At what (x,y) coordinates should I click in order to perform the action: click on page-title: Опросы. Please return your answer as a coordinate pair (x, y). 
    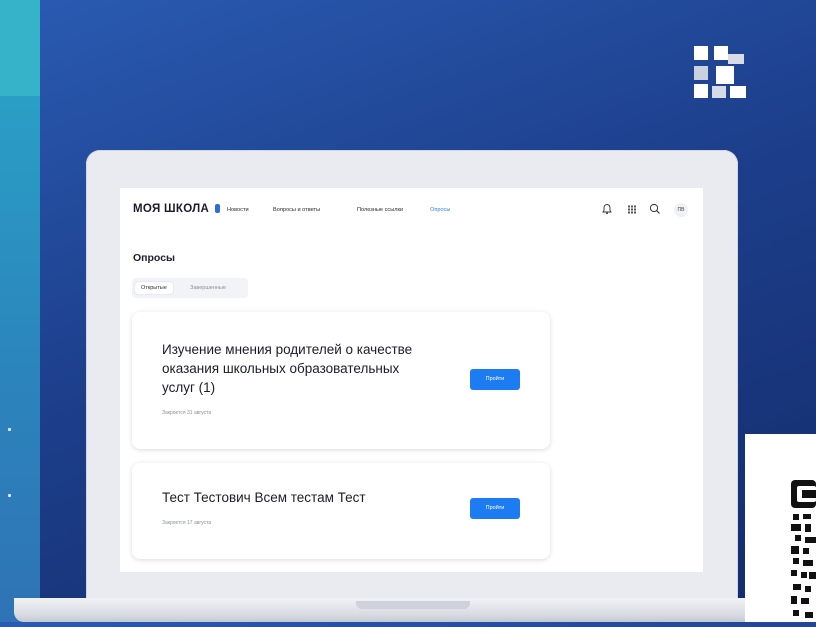
    Looking at the image, I should click on (154, 258).